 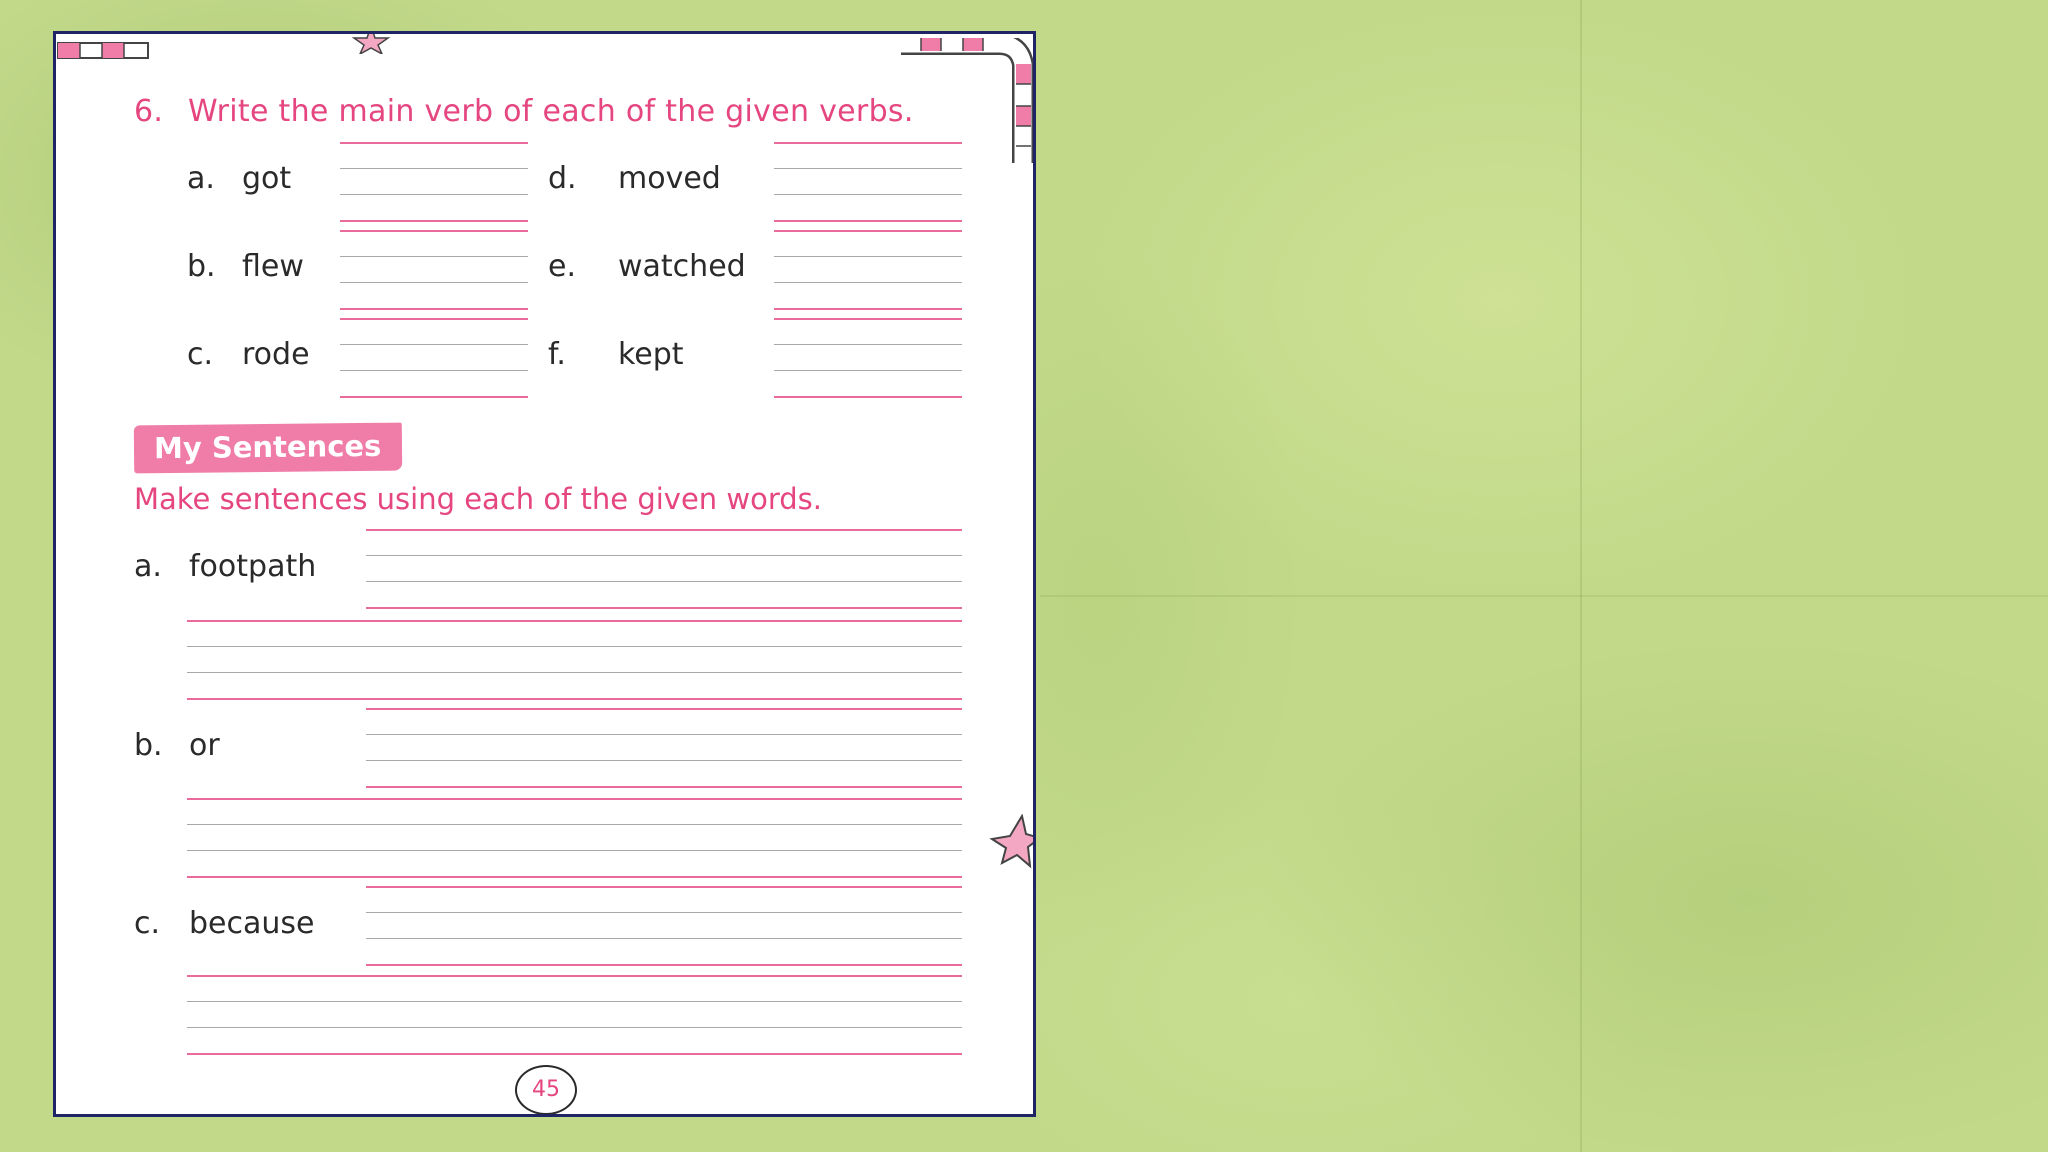 I want to click on page-number: 45, so click(x=546, y=1089).